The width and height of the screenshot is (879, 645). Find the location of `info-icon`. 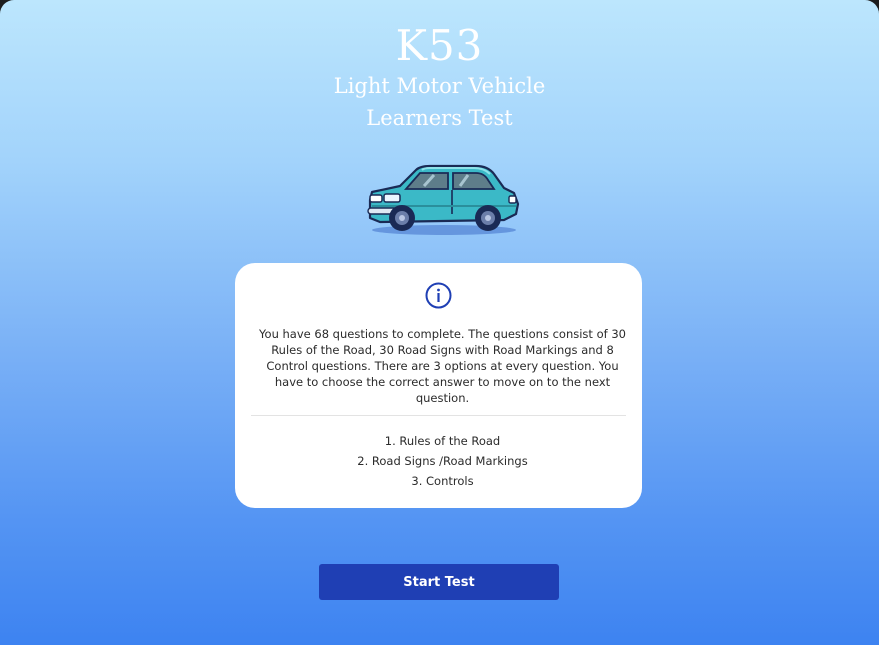

info-icon is located at coordinates (438, 295).